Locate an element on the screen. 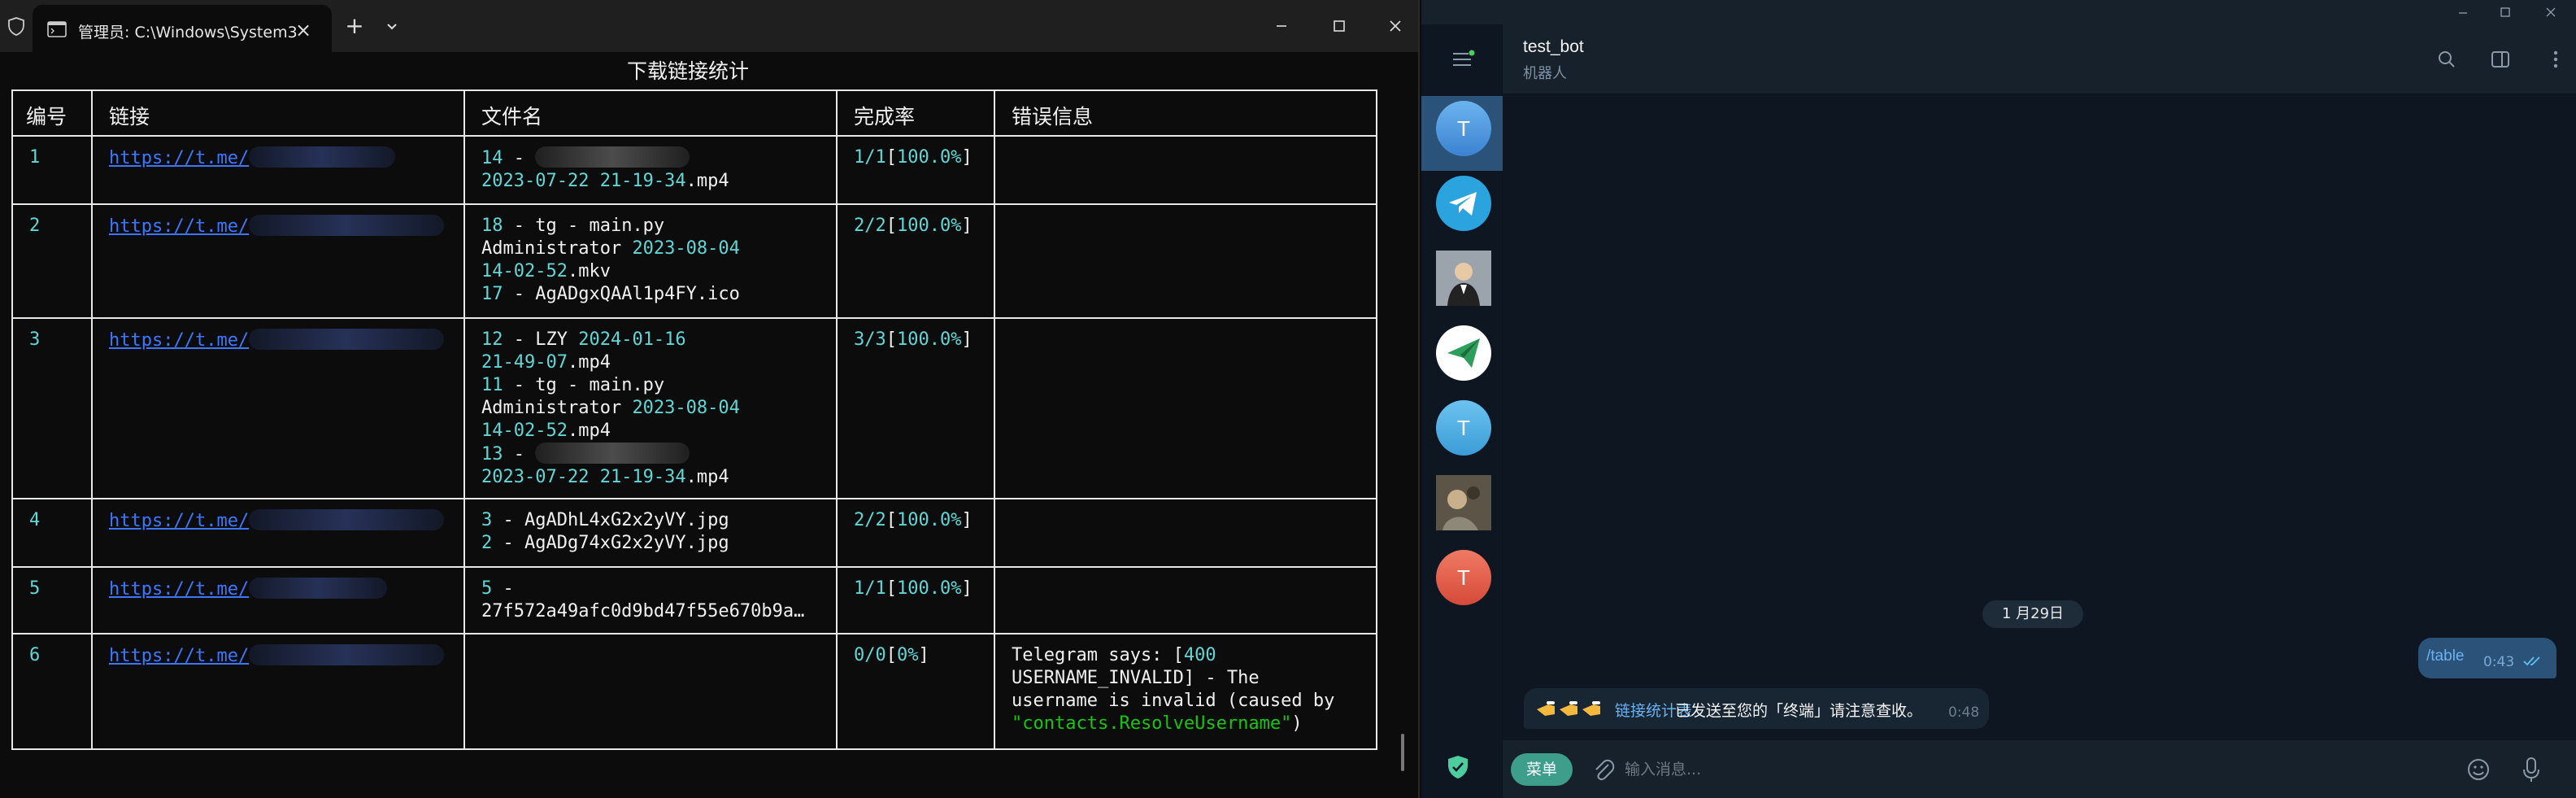 The height and width of the screenshot is (798, 2576). row-index: 1 is located at coordinates (35, 157).